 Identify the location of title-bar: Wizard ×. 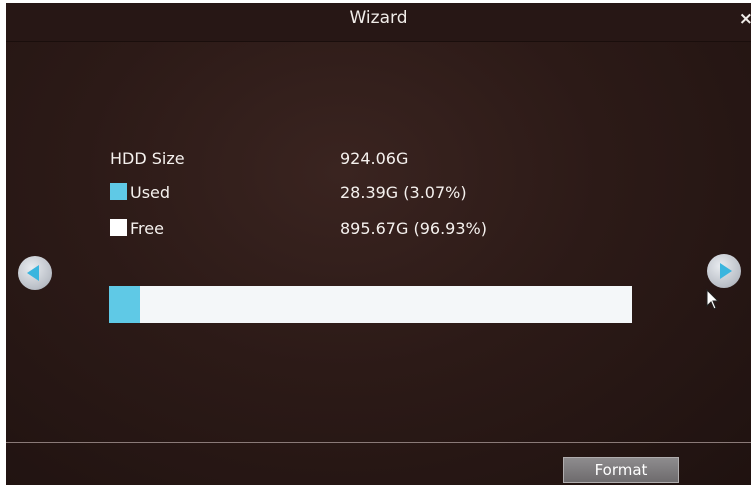
(378, 22).